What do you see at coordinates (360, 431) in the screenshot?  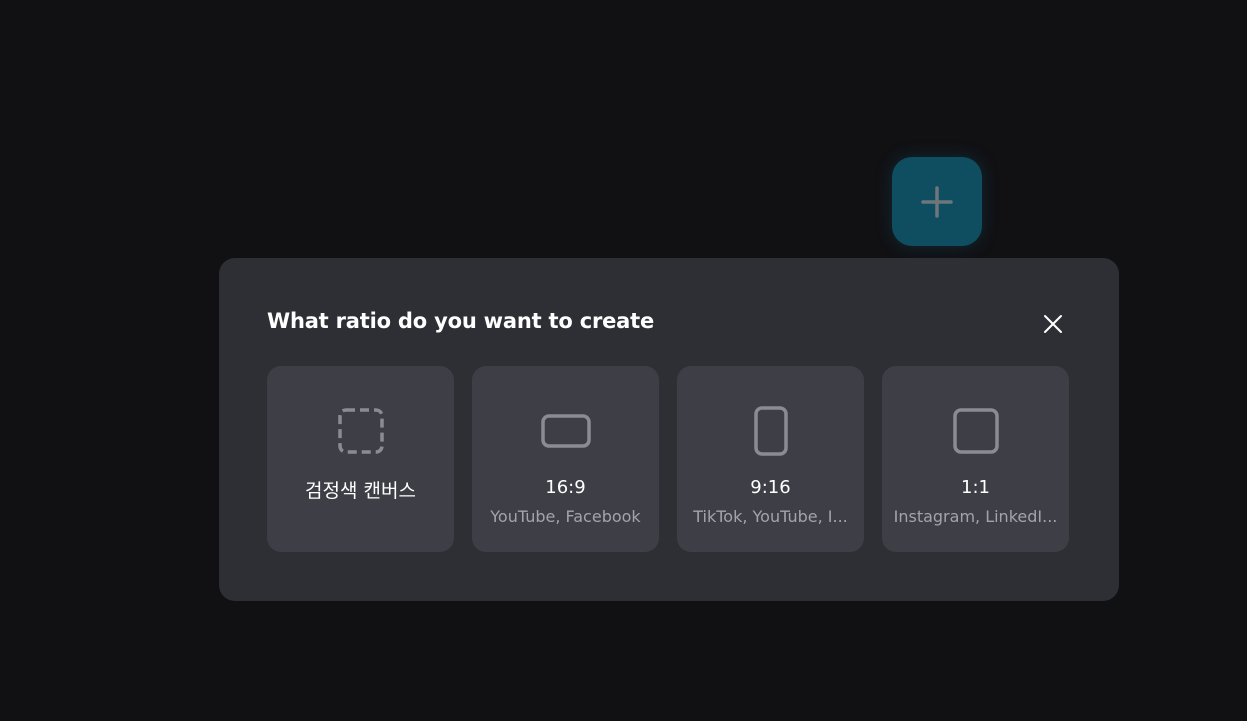 I see `dashed-square-icon` at bounding box center [360, 431].